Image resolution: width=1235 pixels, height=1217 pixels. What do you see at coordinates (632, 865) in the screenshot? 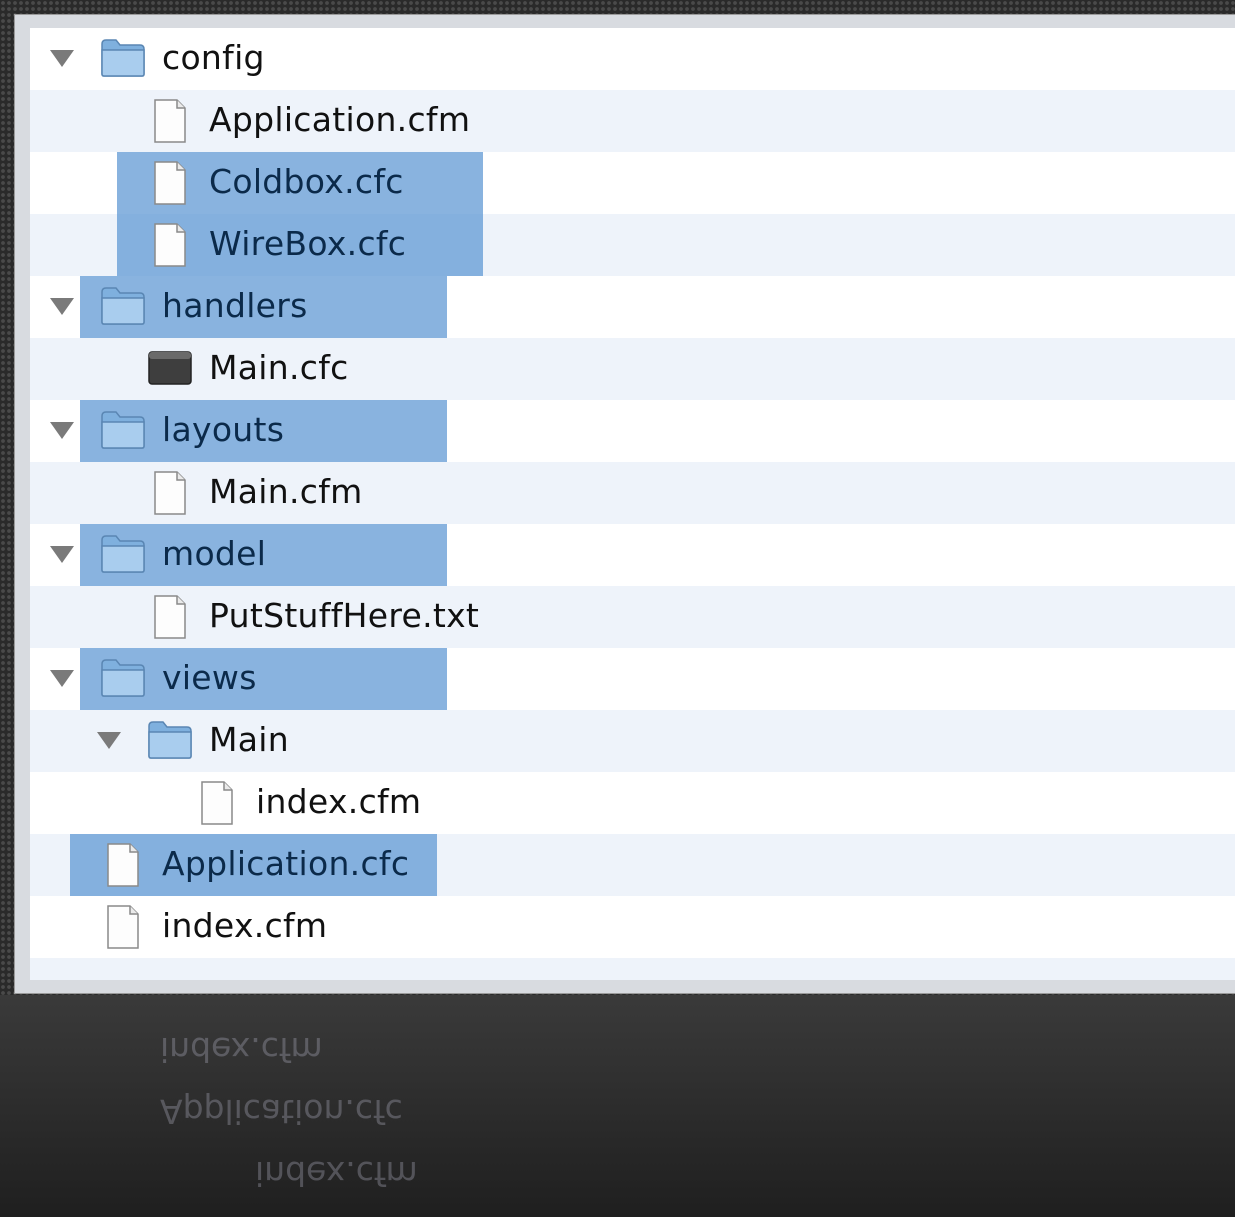
I see `tree-row: Application.cfc` at bounding box center [632, 865].